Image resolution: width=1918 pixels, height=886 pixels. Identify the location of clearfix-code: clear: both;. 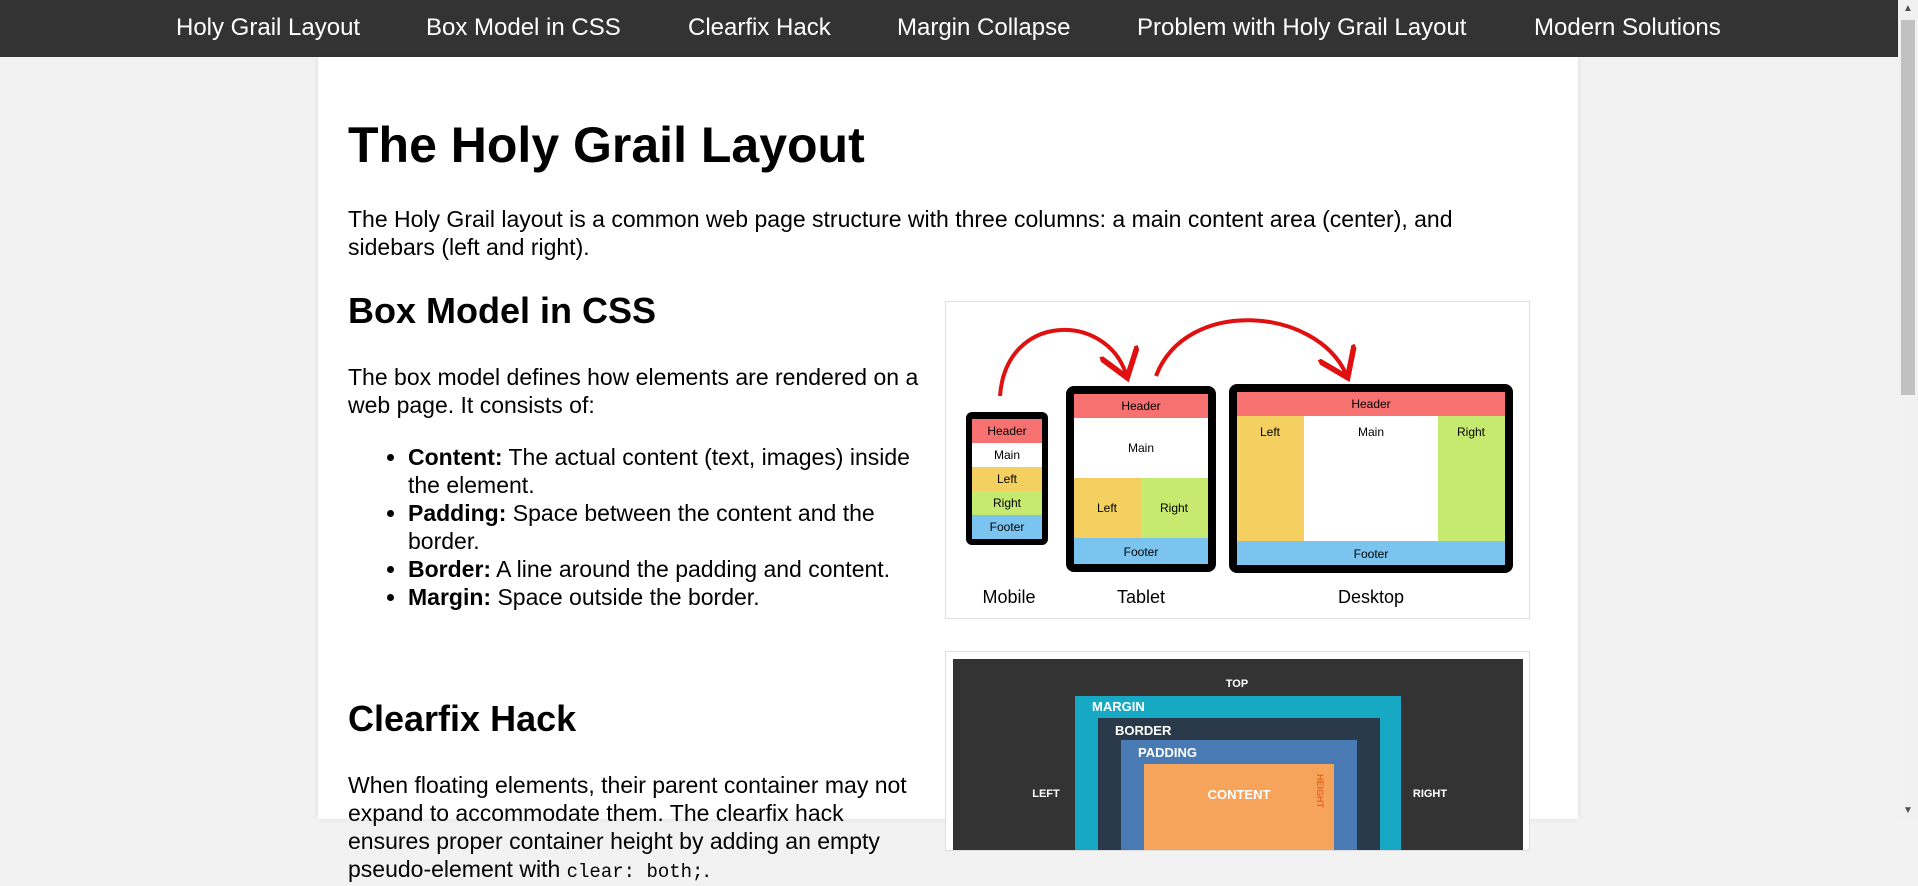
(635, 872).